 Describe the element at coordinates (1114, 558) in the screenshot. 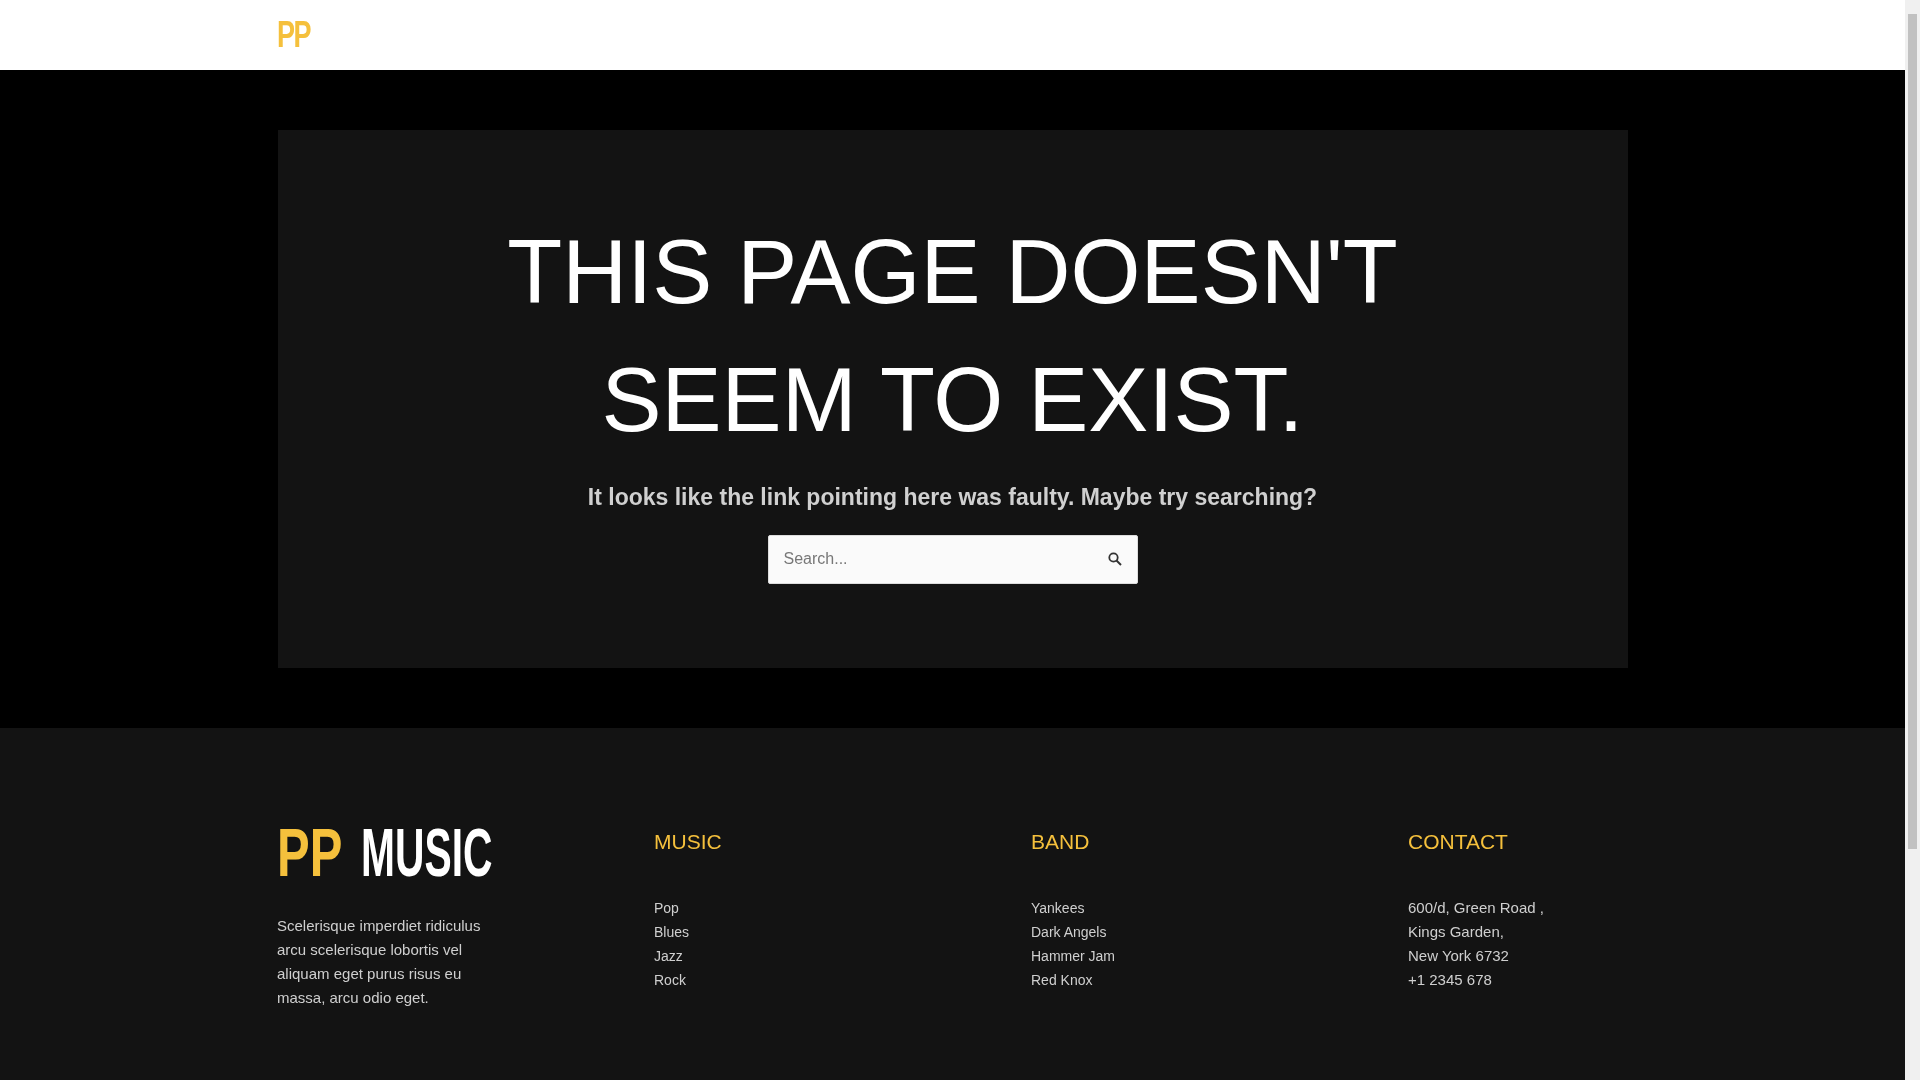

I see `search-icon` at that location.